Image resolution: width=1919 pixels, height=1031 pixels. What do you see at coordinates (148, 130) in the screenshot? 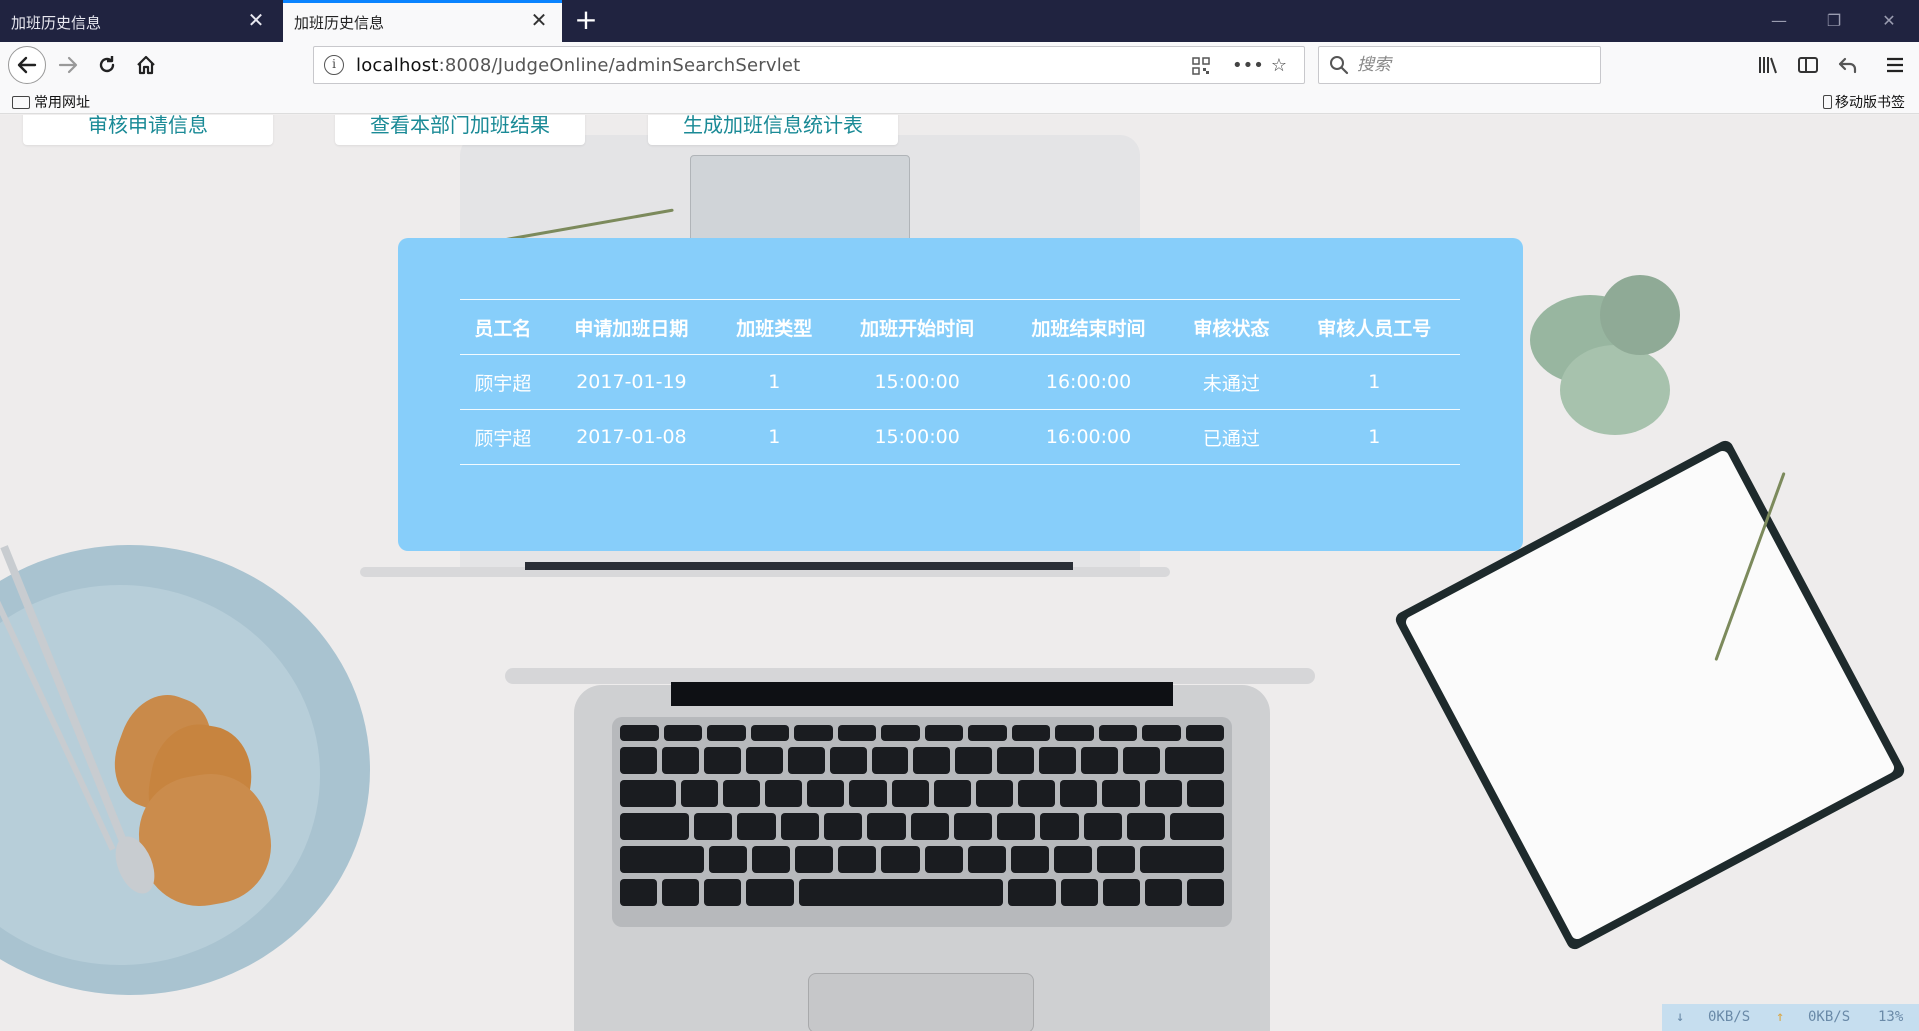
I see `review-applications-button: 审核申请信息` at bounding box center [148, 130].